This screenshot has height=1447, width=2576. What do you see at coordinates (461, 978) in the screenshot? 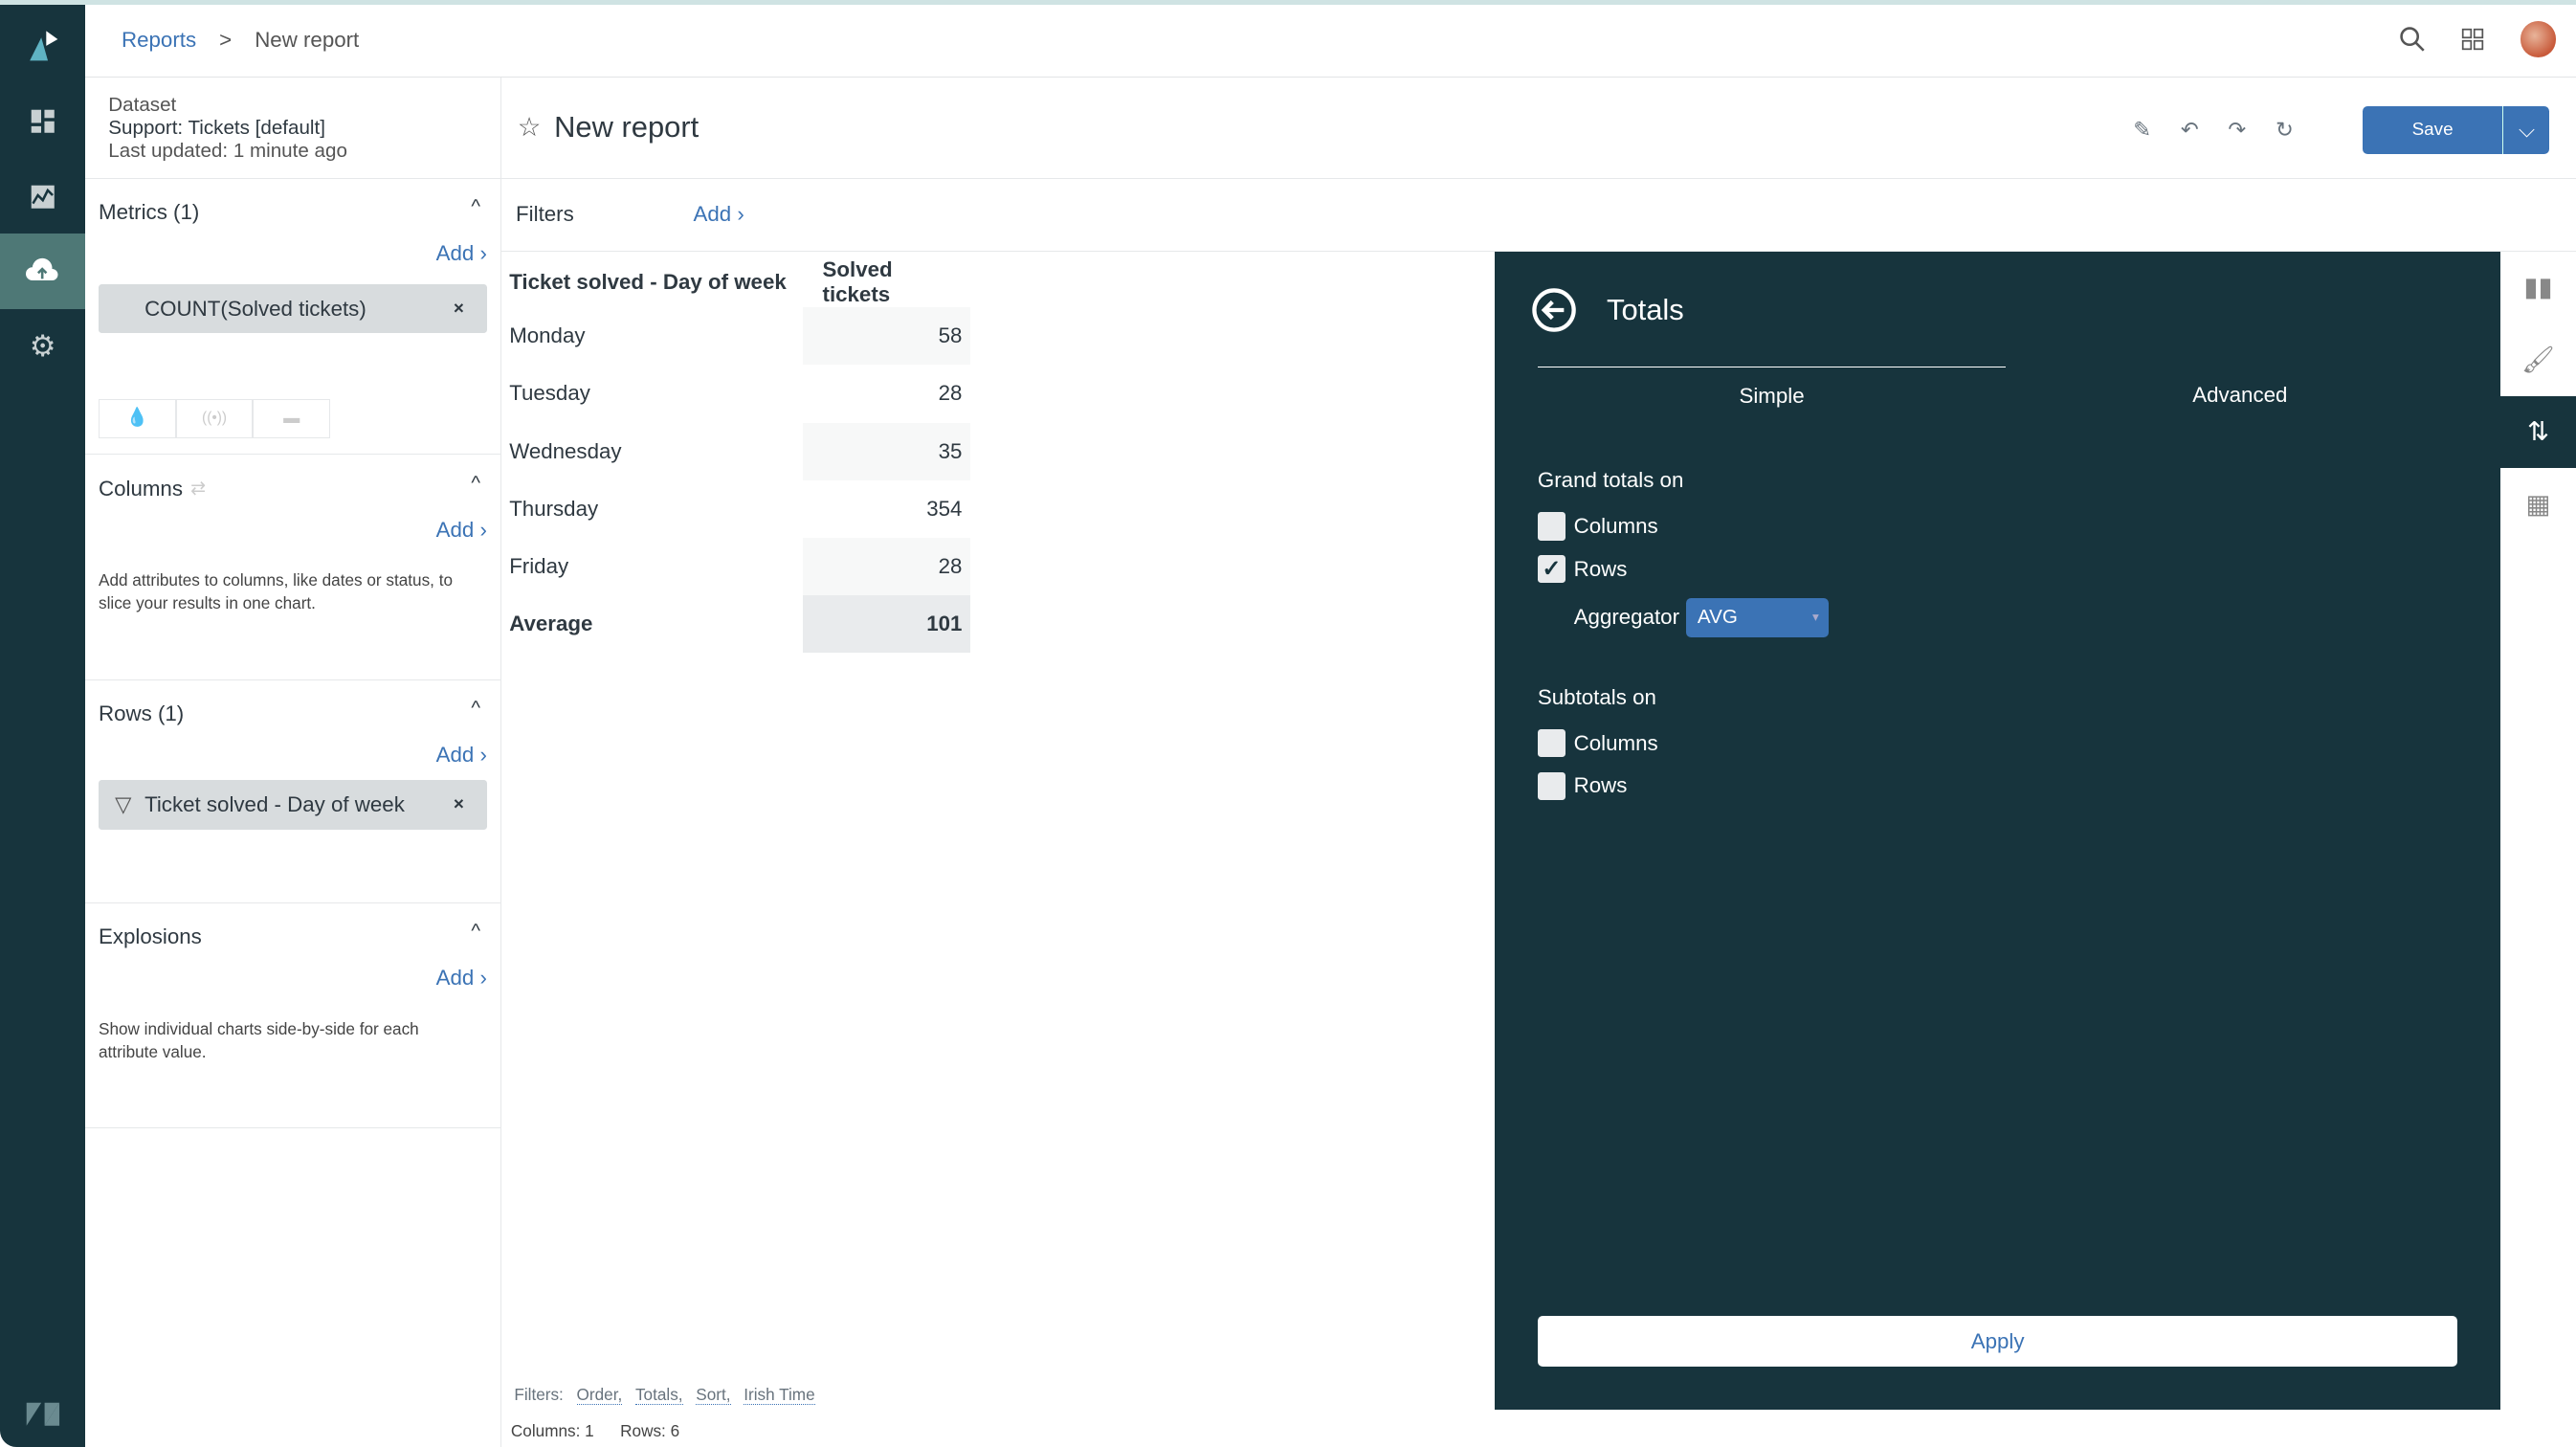
I see `add-explosion-link: Add ›` at bounding box center [461, 978].